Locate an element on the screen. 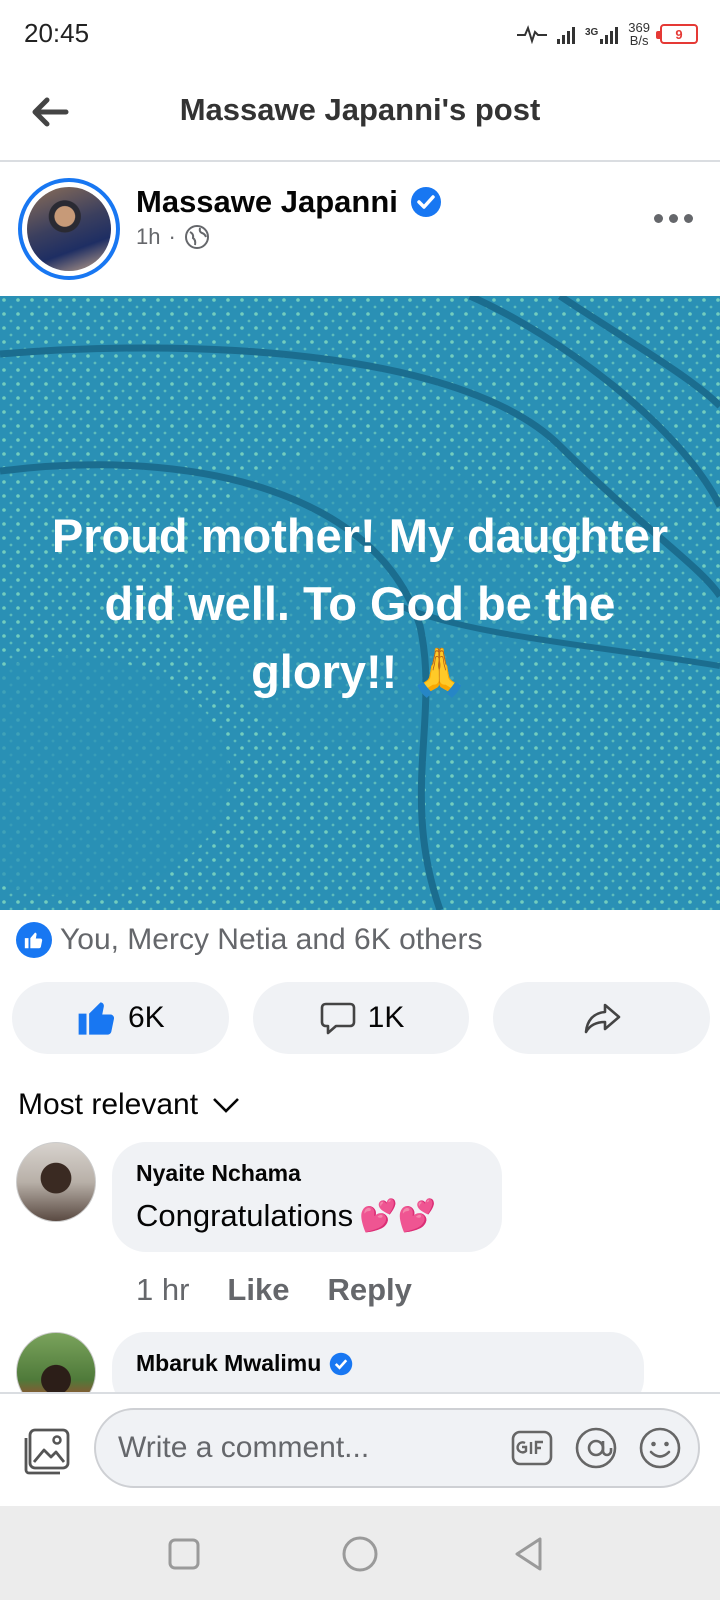  comment-text-row: Congratulations 💕💕 is located at coordinates (306, 1215).